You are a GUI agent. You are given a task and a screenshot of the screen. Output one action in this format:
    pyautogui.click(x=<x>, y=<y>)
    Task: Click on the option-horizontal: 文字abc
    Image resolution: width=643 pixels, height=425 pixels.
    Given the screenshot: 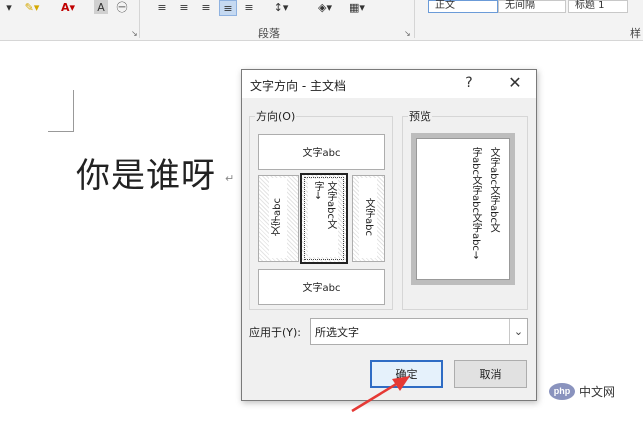 What is the action you would take?
    pyautogui.click(x=321, y=152)
    